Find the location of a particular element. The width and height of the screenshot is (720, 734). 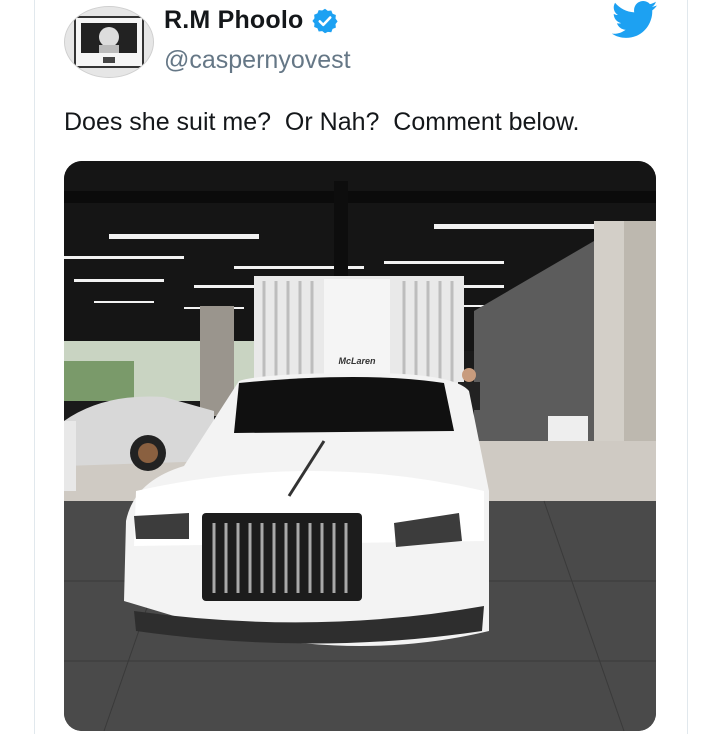

author-handle: @caspernyovest is located at coordinates (257, 60).